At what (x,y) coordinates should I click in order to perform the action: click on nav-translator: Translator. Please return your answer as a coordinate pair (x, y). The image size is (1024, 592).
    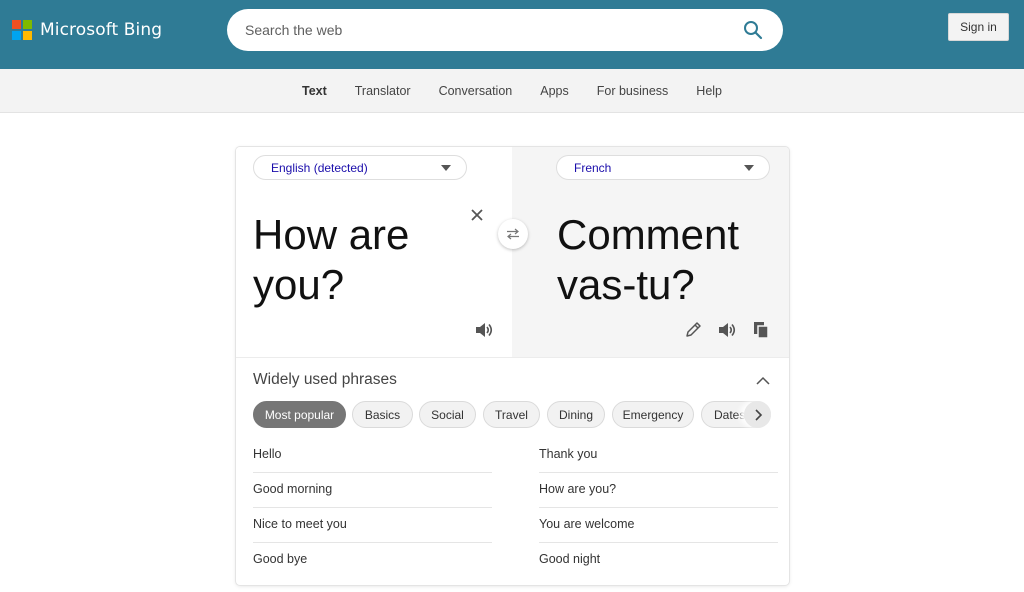
    Looking at the image, I should click on (383, 91).